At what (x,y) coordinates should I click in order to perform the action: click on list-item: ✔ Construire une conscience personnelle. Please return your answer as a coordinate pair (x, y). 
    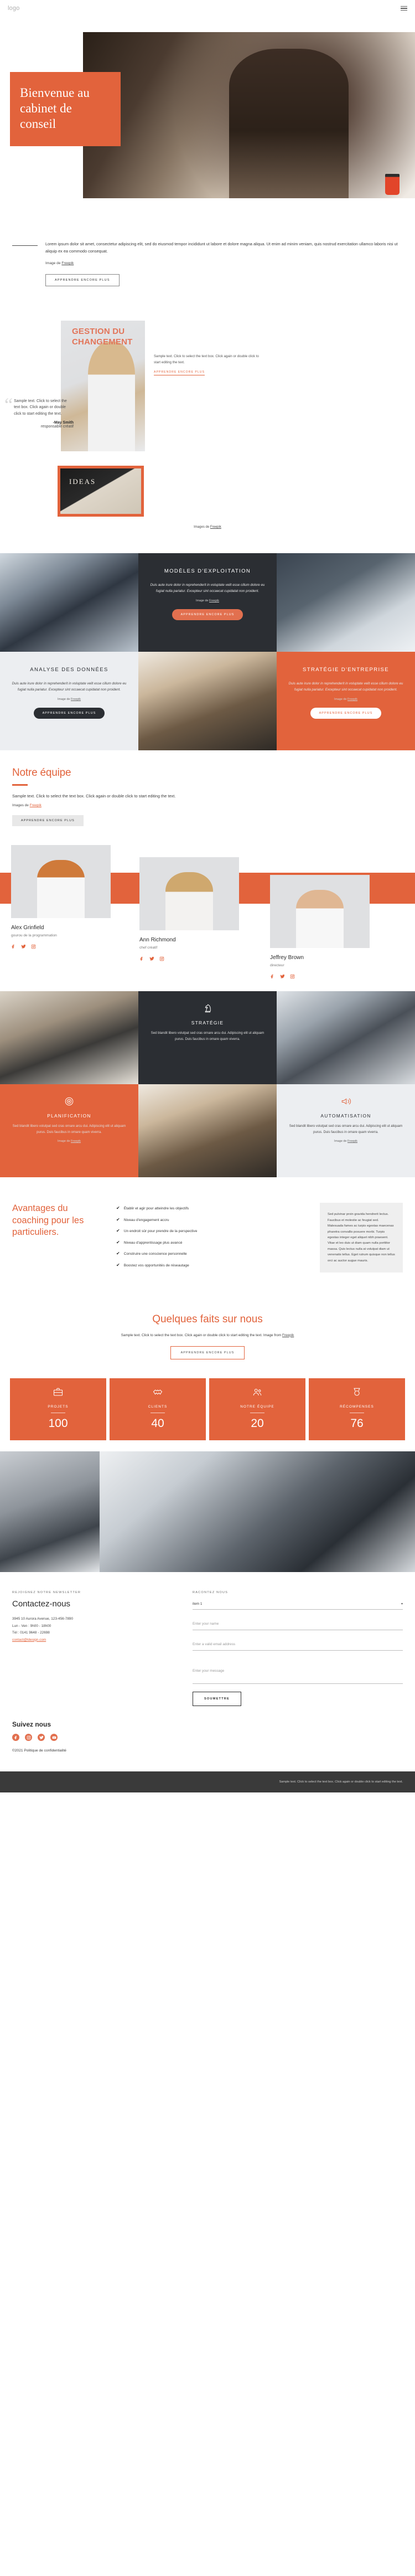
    Looking at the image, I should click on (212, 1254).